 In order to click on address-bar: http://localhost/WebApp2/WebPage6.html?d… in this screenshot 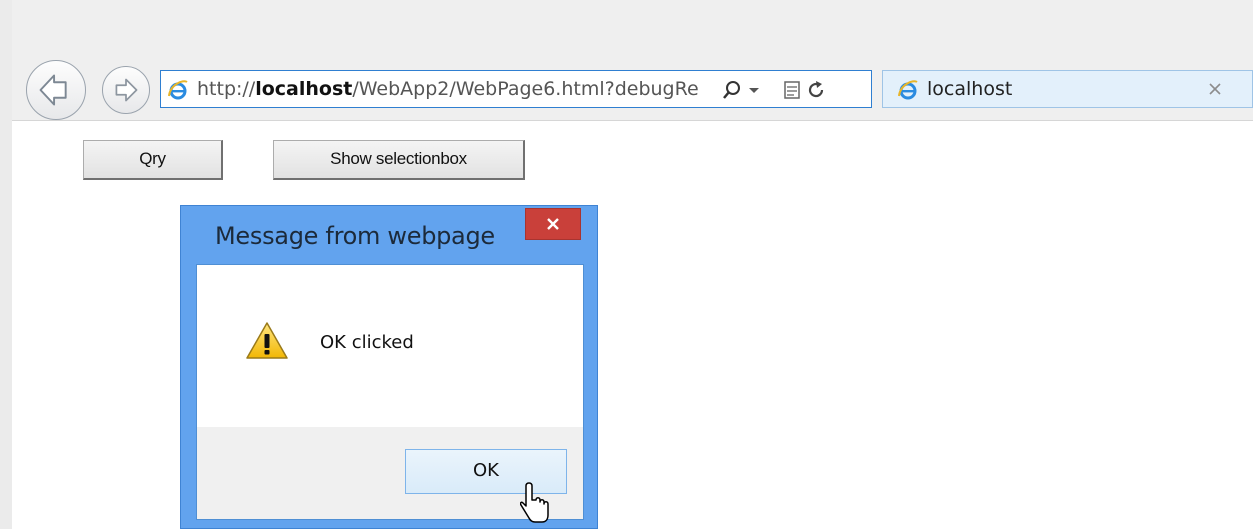, I will do `click(516, 89)`.